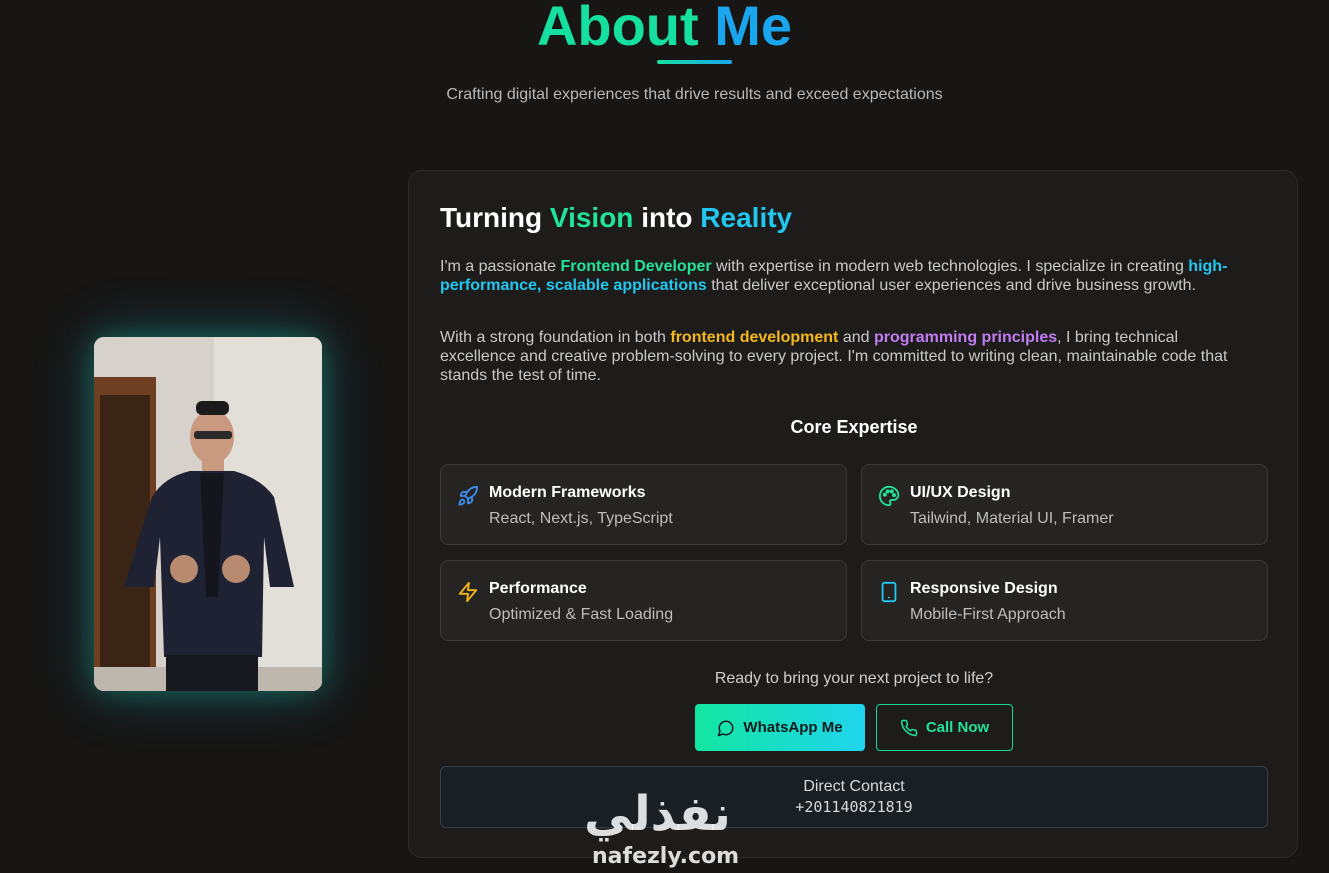  I want to click on expertise-subtitle: Tailwind, Material UI, Framer, so click(1012, 518).